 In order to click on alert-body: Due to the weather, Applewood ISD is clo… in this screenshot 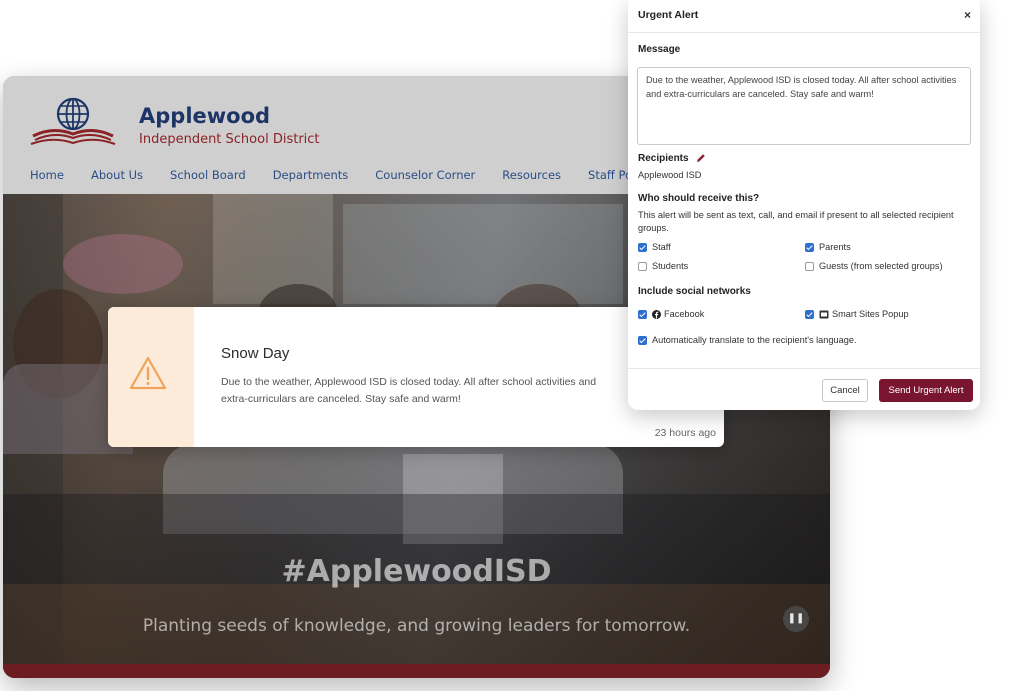, I will do `click(409, 390)`.